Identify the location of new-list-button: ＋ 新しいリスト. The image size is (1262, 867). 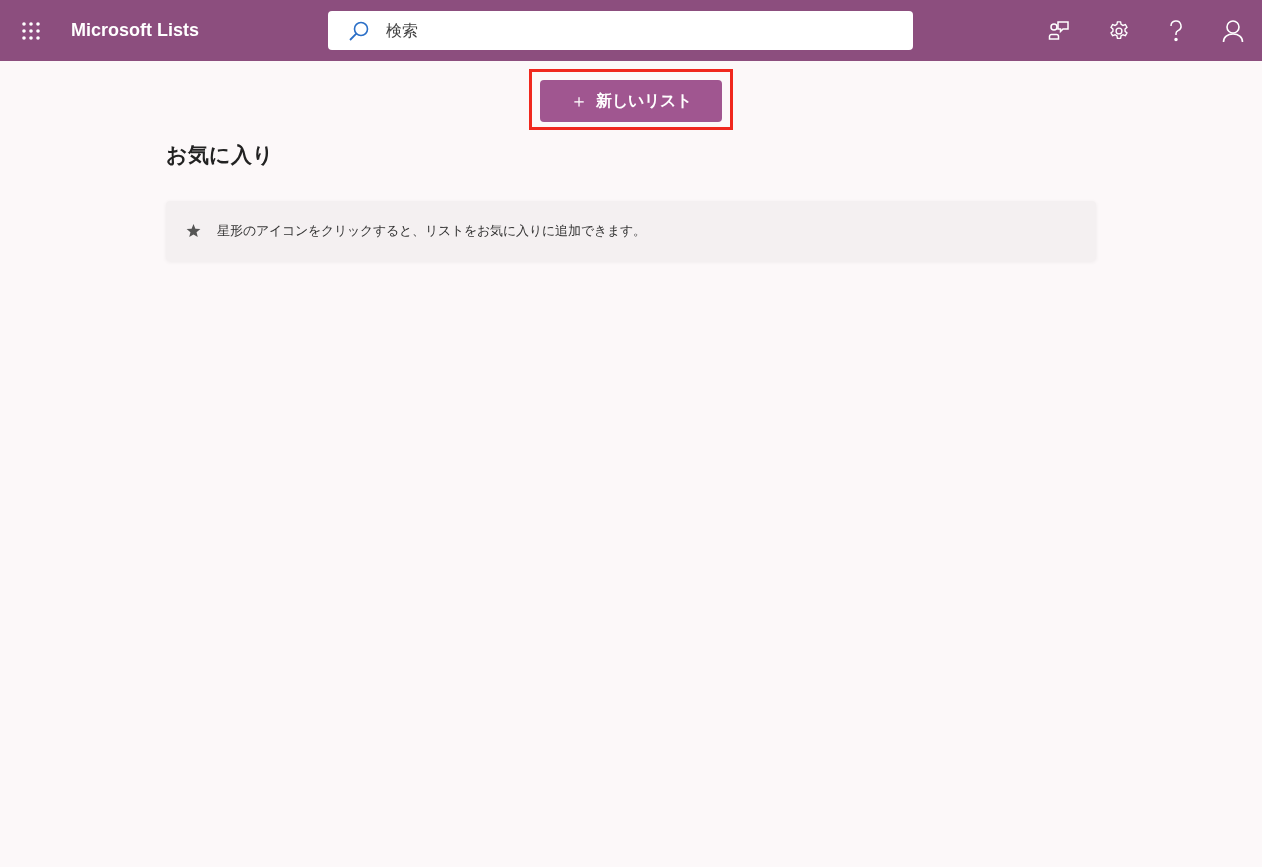
(631, 101).